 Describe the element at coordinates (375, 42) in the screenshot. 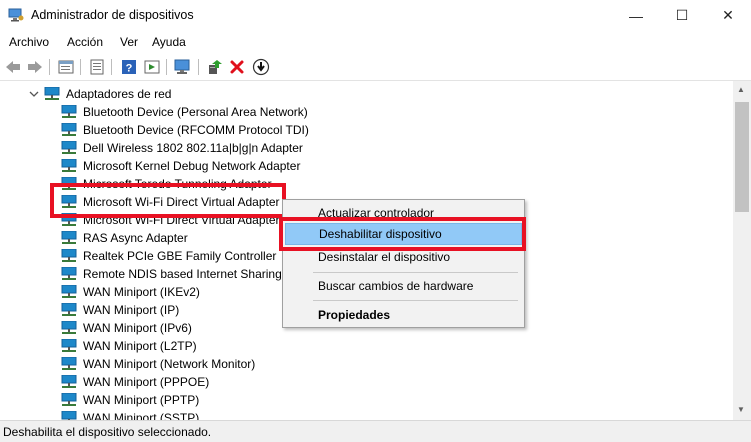

I see `menu-bar: Archivo Acción Ver Ayuda` at that location.